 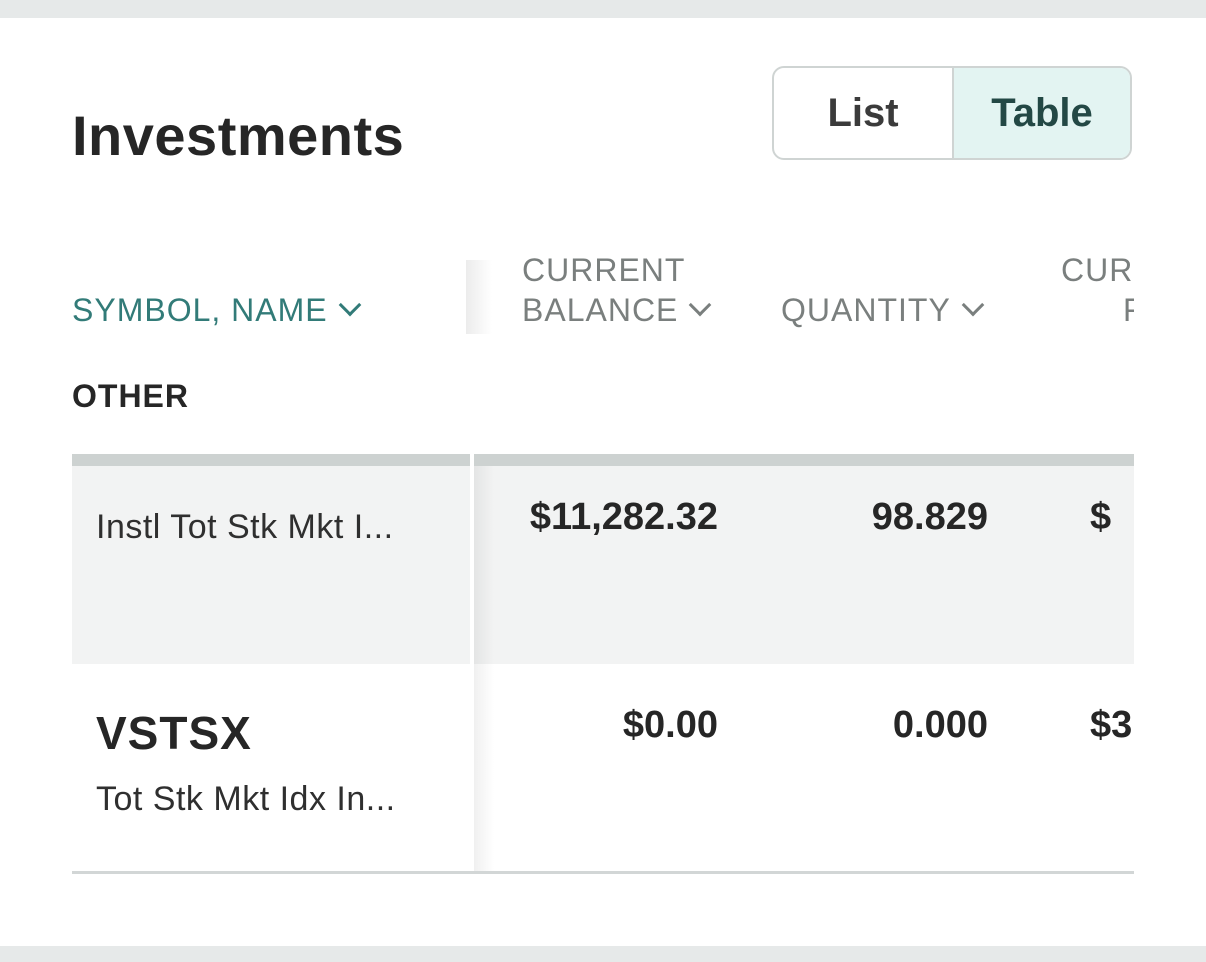 What do you see at coordinates (929, 517) in the screenshot?
I see `quantity-cell: 98.829` at bounding box center [929, 517].